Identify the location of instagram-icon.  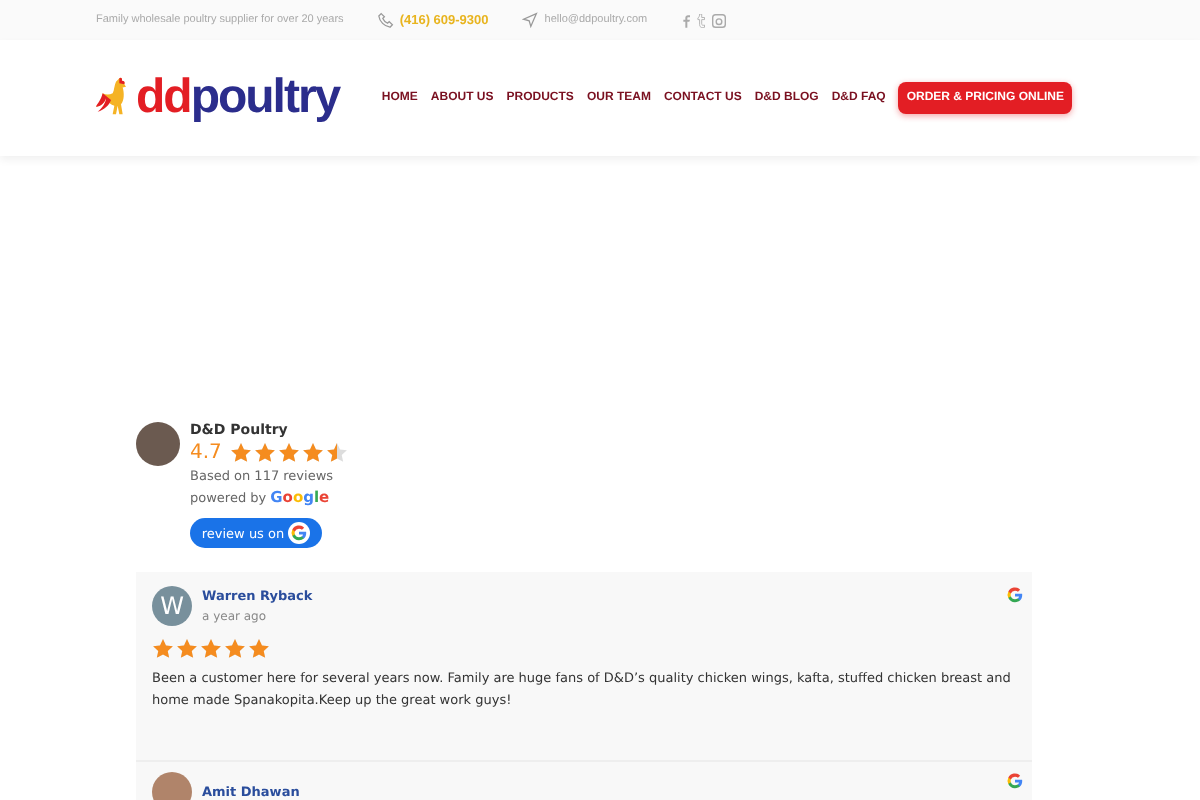
(718, 20).